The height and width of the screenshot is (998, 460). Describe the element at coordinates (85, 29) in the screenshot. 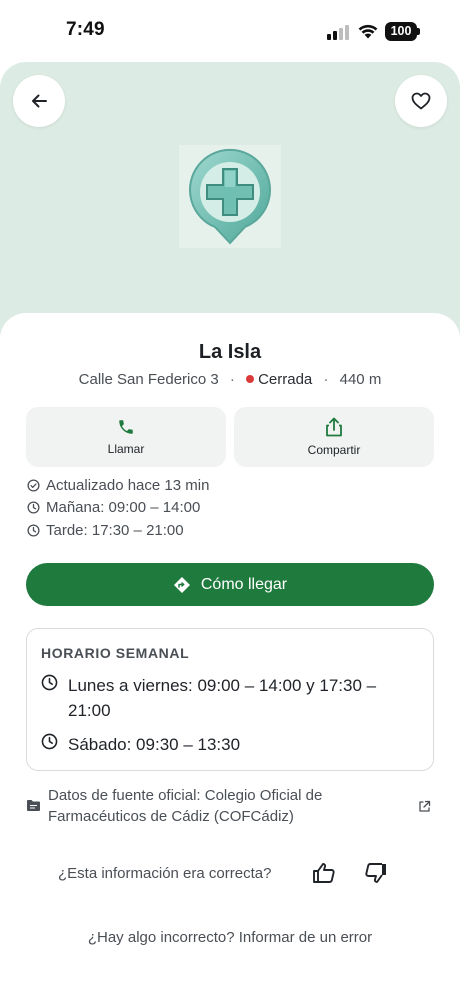

I see `status-time: 7:49` at that location.